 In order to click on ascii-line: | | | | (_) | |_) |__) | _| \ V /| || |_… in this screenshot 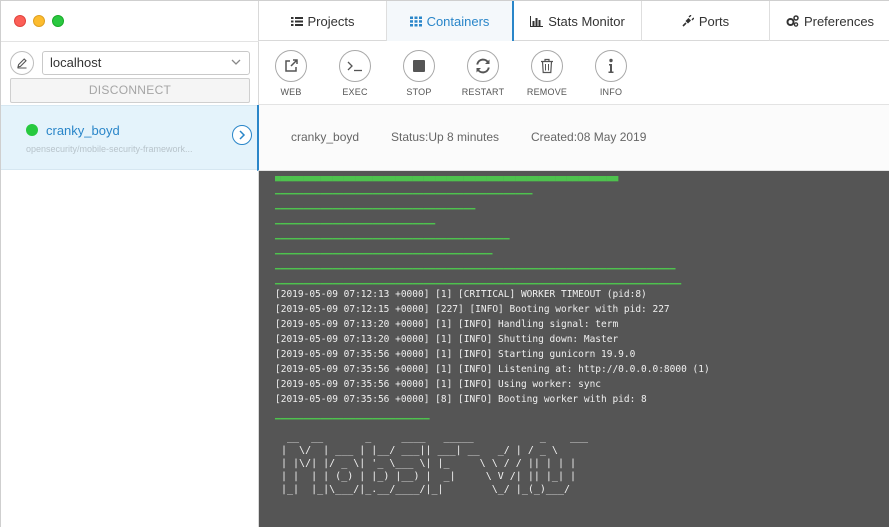, I will do `click(429, 476)`.